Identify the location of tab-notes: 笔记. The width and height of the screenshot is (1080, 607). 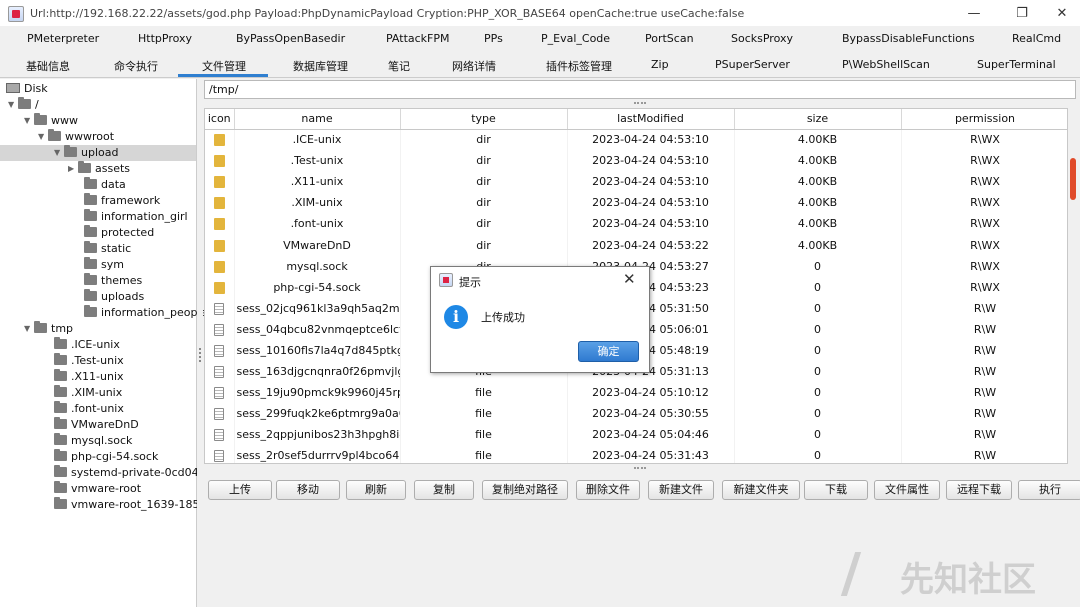
(399, 66).